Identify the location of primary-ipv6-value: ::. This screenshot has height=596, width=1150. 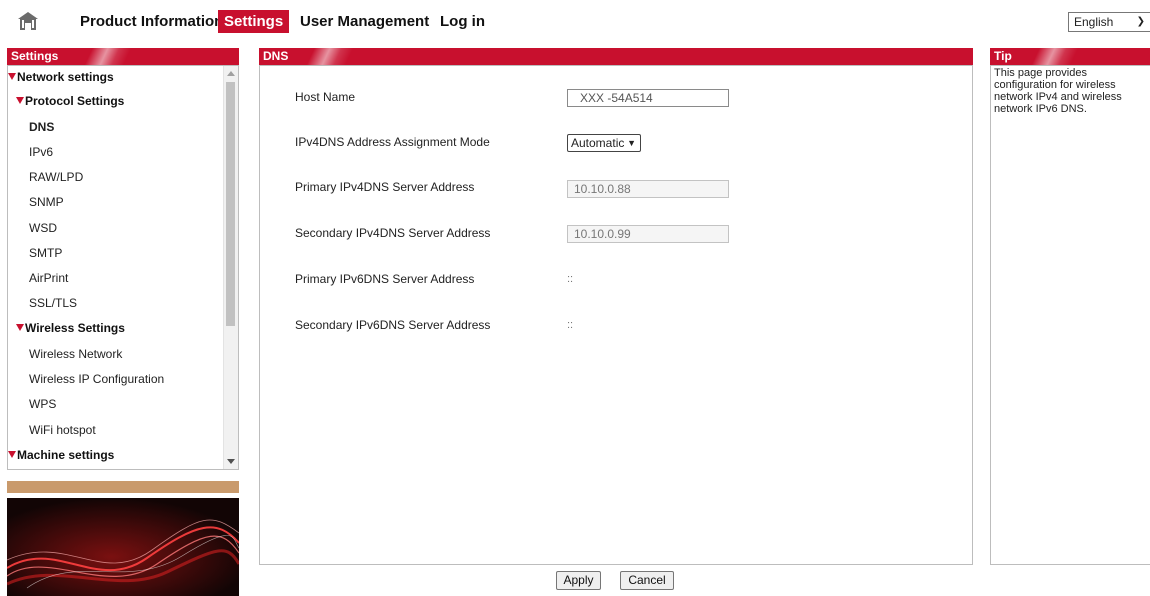
(570, 279).